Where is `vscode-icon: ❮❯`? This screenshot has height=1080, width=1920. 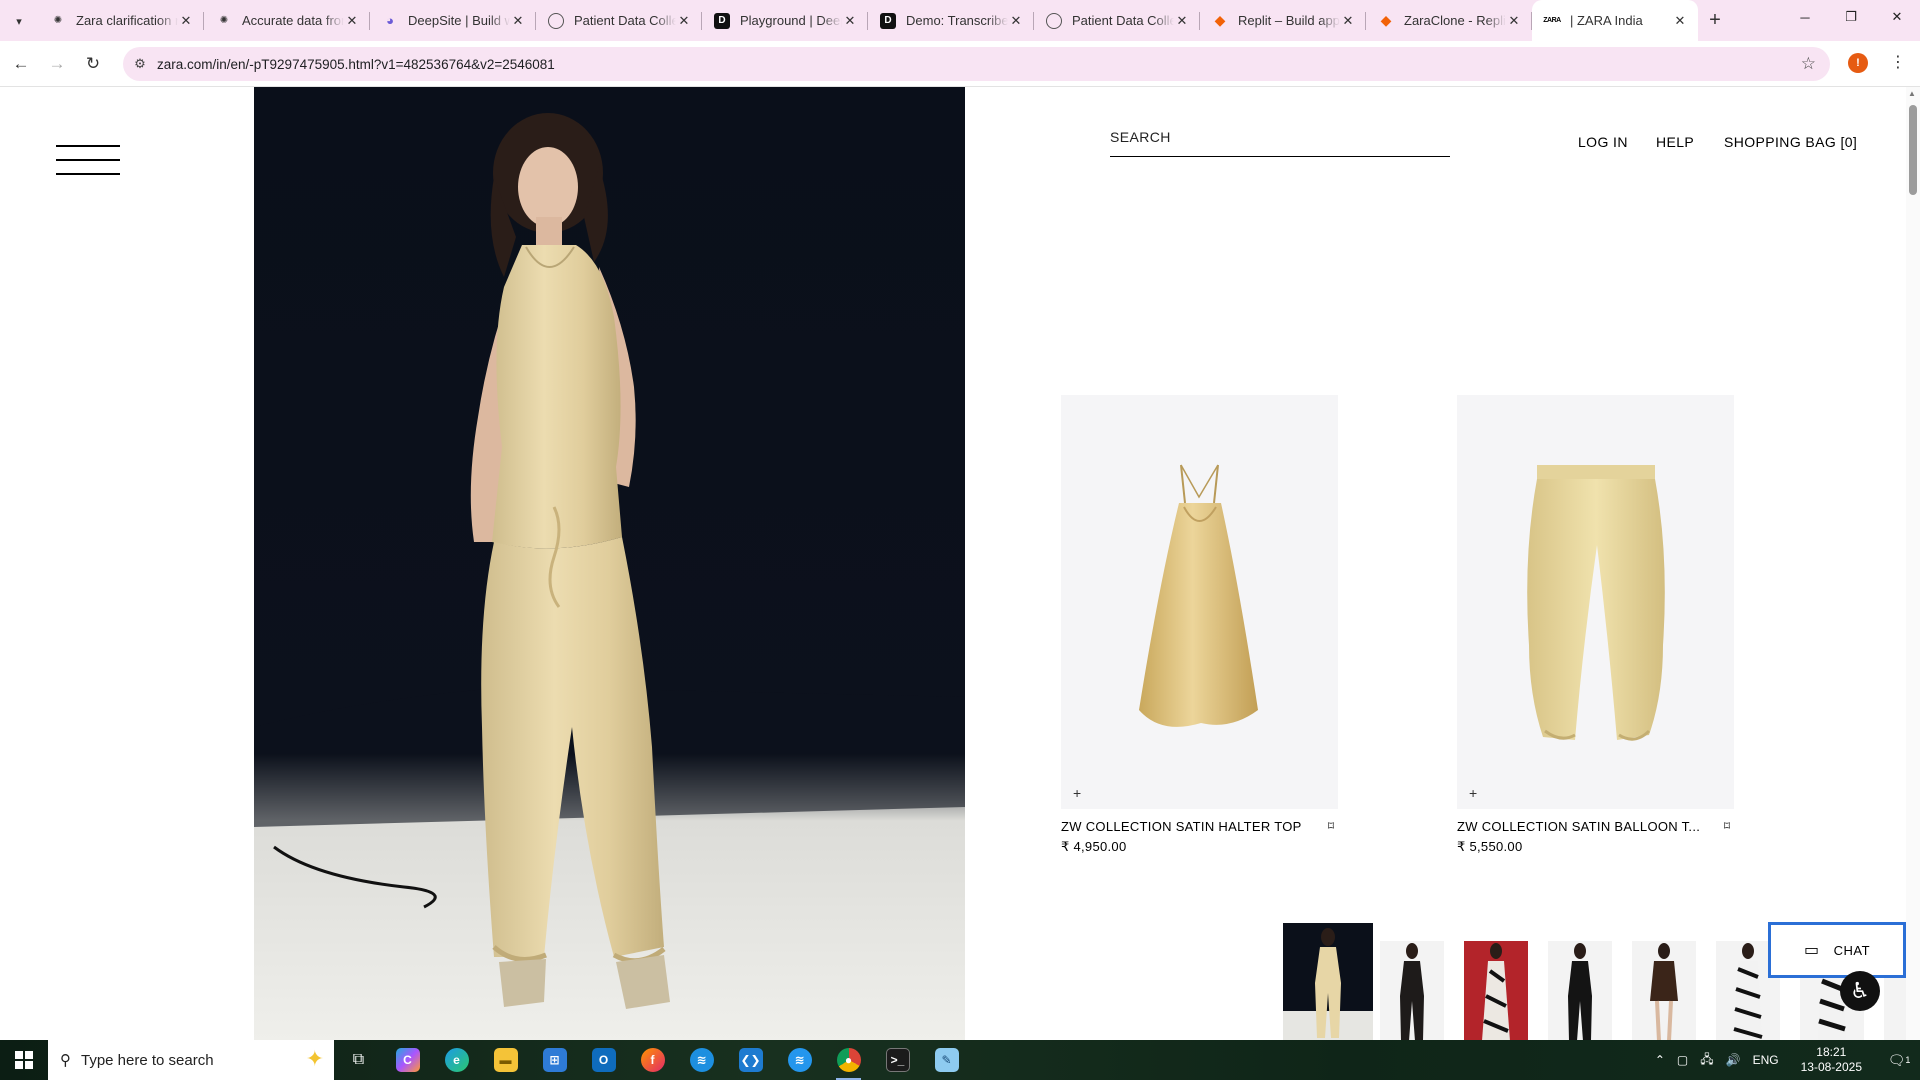
vscode-icon: ❮❯ is located at coordinates (750, 1060).